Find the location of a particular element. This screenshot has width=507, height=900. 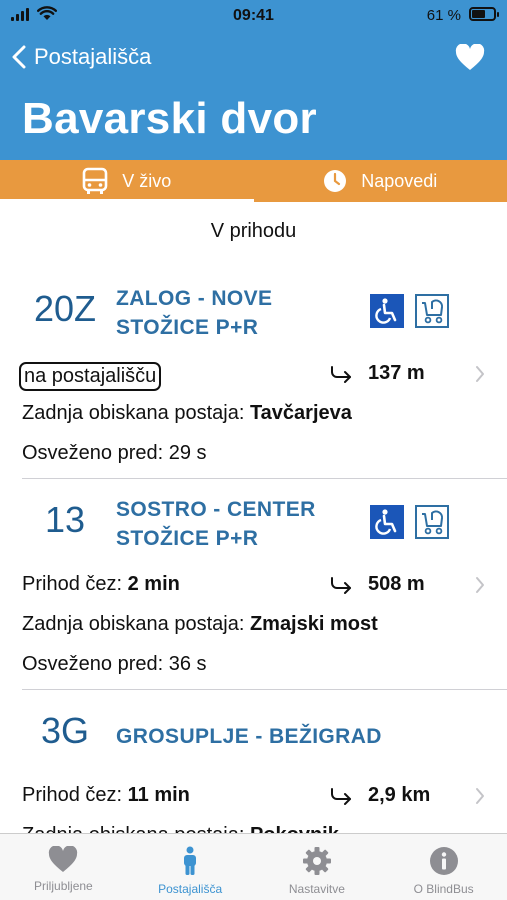

chevron-left-icon is located at coordinates (19, 57).